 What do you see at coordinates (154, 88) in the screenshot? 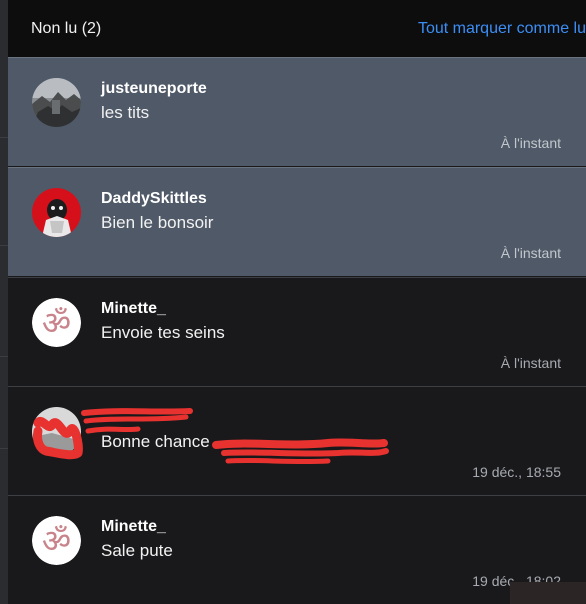
I see `sender-name: justeuneporte` at bounding box center [154, 88].